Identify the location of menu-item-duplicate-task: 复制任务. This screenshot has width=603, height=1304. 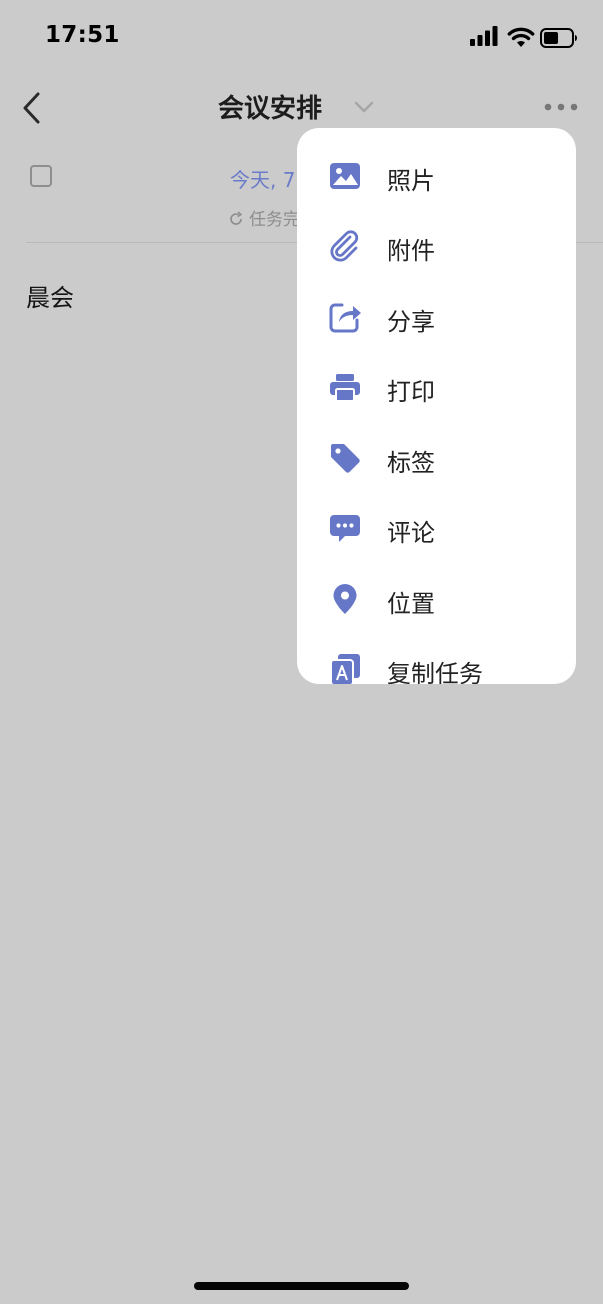
(436, 659).